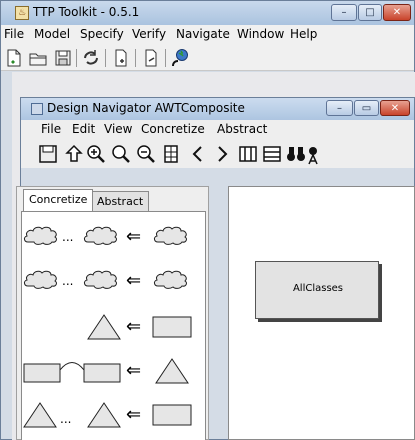  I want to click on menu-window: Window, so click(260, 34).